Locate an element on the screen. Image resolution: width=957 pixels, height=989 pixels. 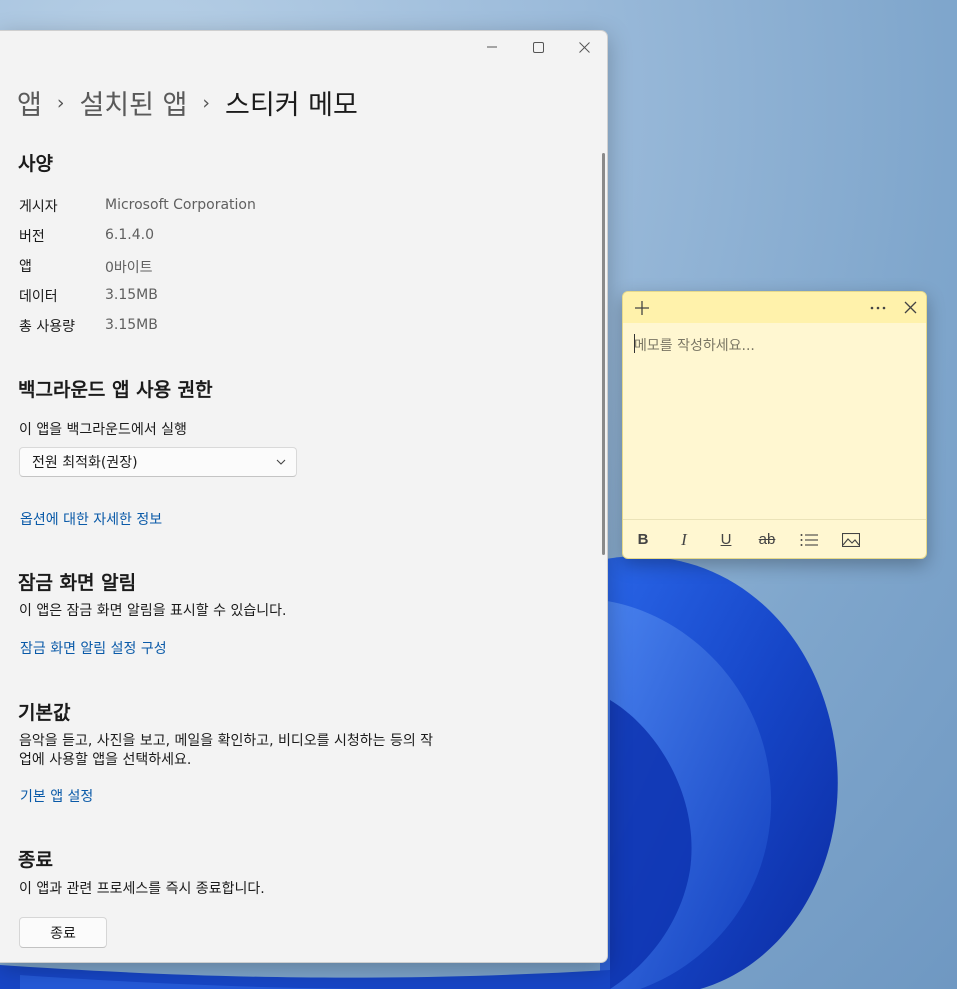
defaults-heading: 기본값 is located at coordinates (44, 713).